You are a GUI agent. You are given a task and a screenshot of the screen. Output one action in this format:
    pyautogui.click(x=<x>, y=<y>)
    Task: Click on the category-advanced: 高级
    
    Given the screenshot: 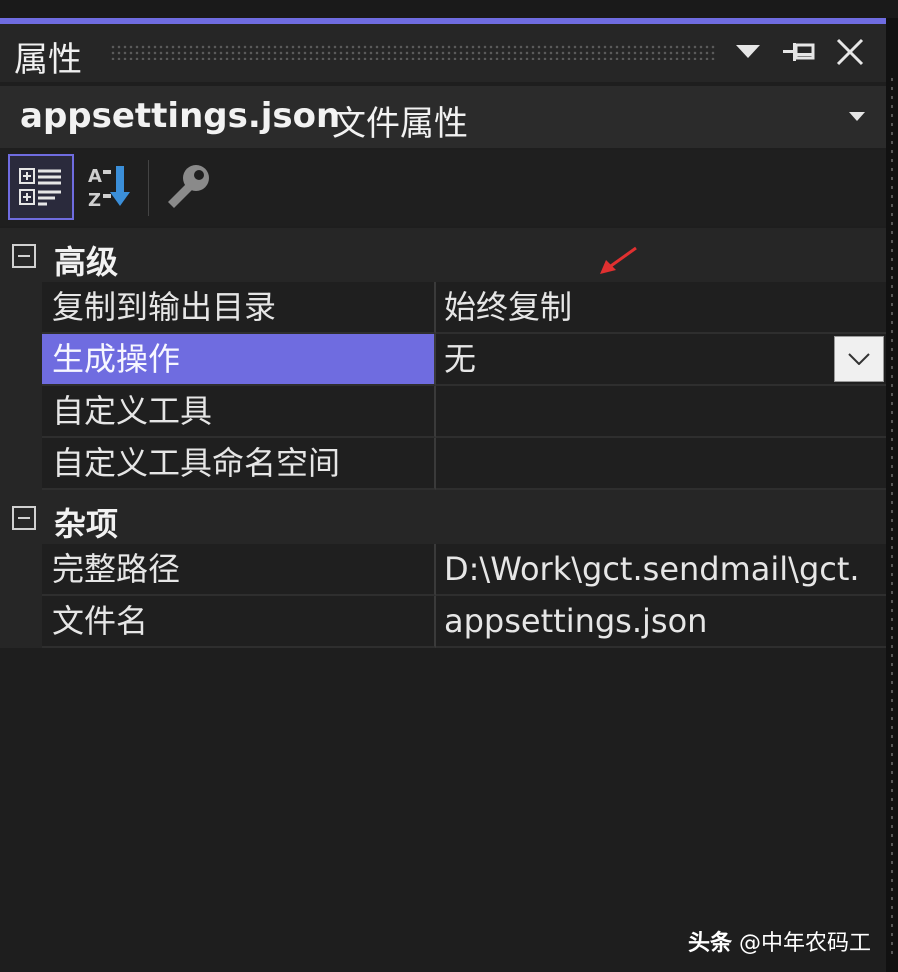 What is the action you would take?
    pyautogui.click(x=443, y=255)
    